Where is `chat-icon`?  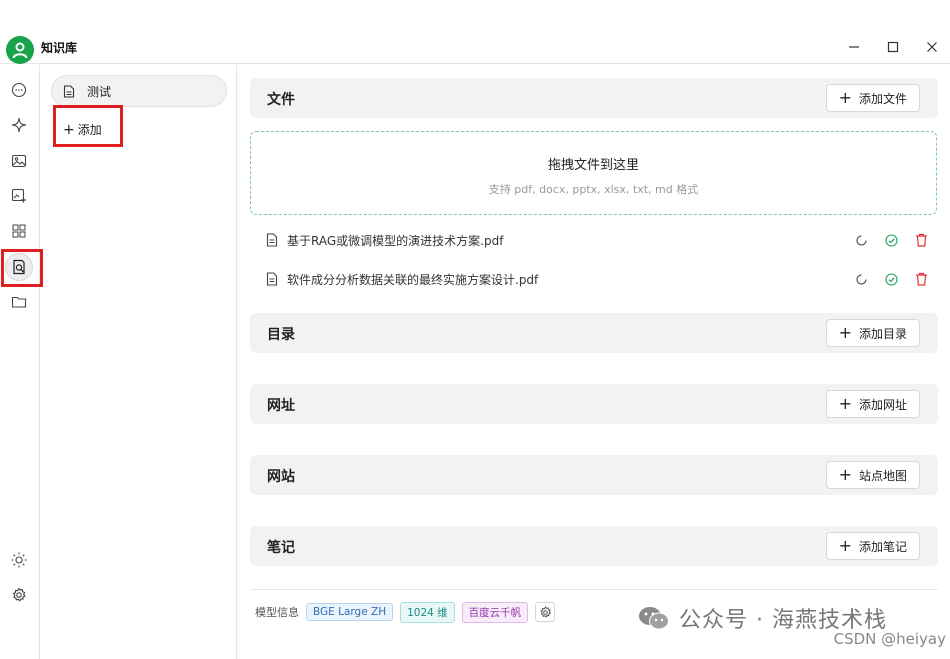
chat-icon is located at coordinates (19, 90).